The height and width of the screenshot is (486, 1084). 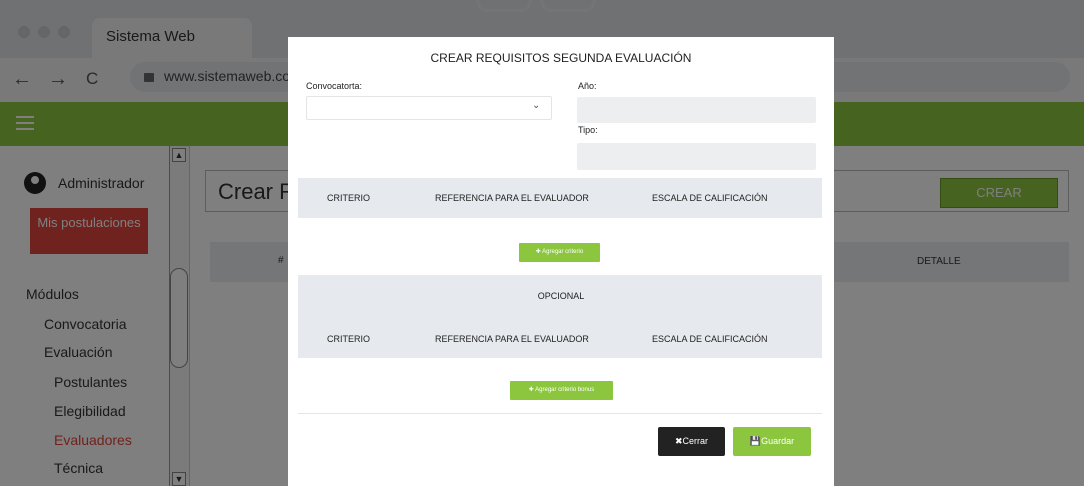 I want to click on agregar-criterio-bonus-button: ✚ Agregar criterio bonus, so click(x=561, y=390).